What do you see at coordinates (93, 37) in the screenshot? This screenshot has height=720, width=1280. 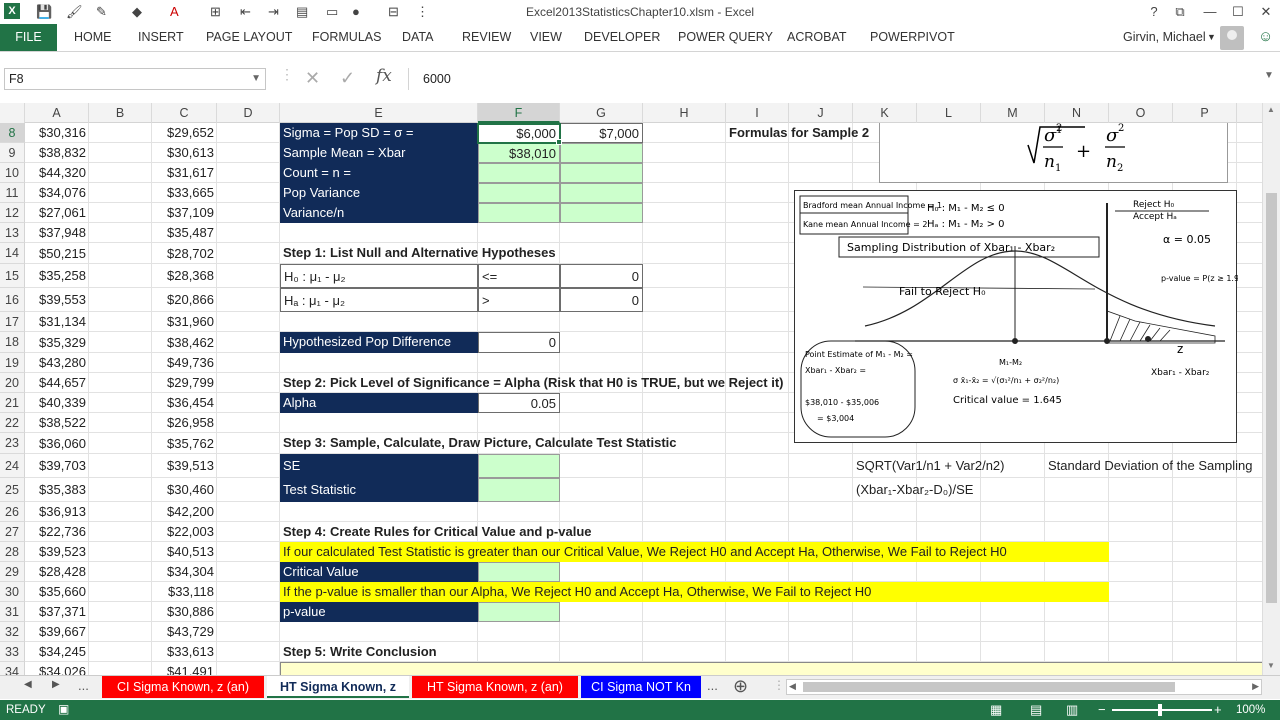 I see `tab-home: HOME` at bounding box center [93, 37].